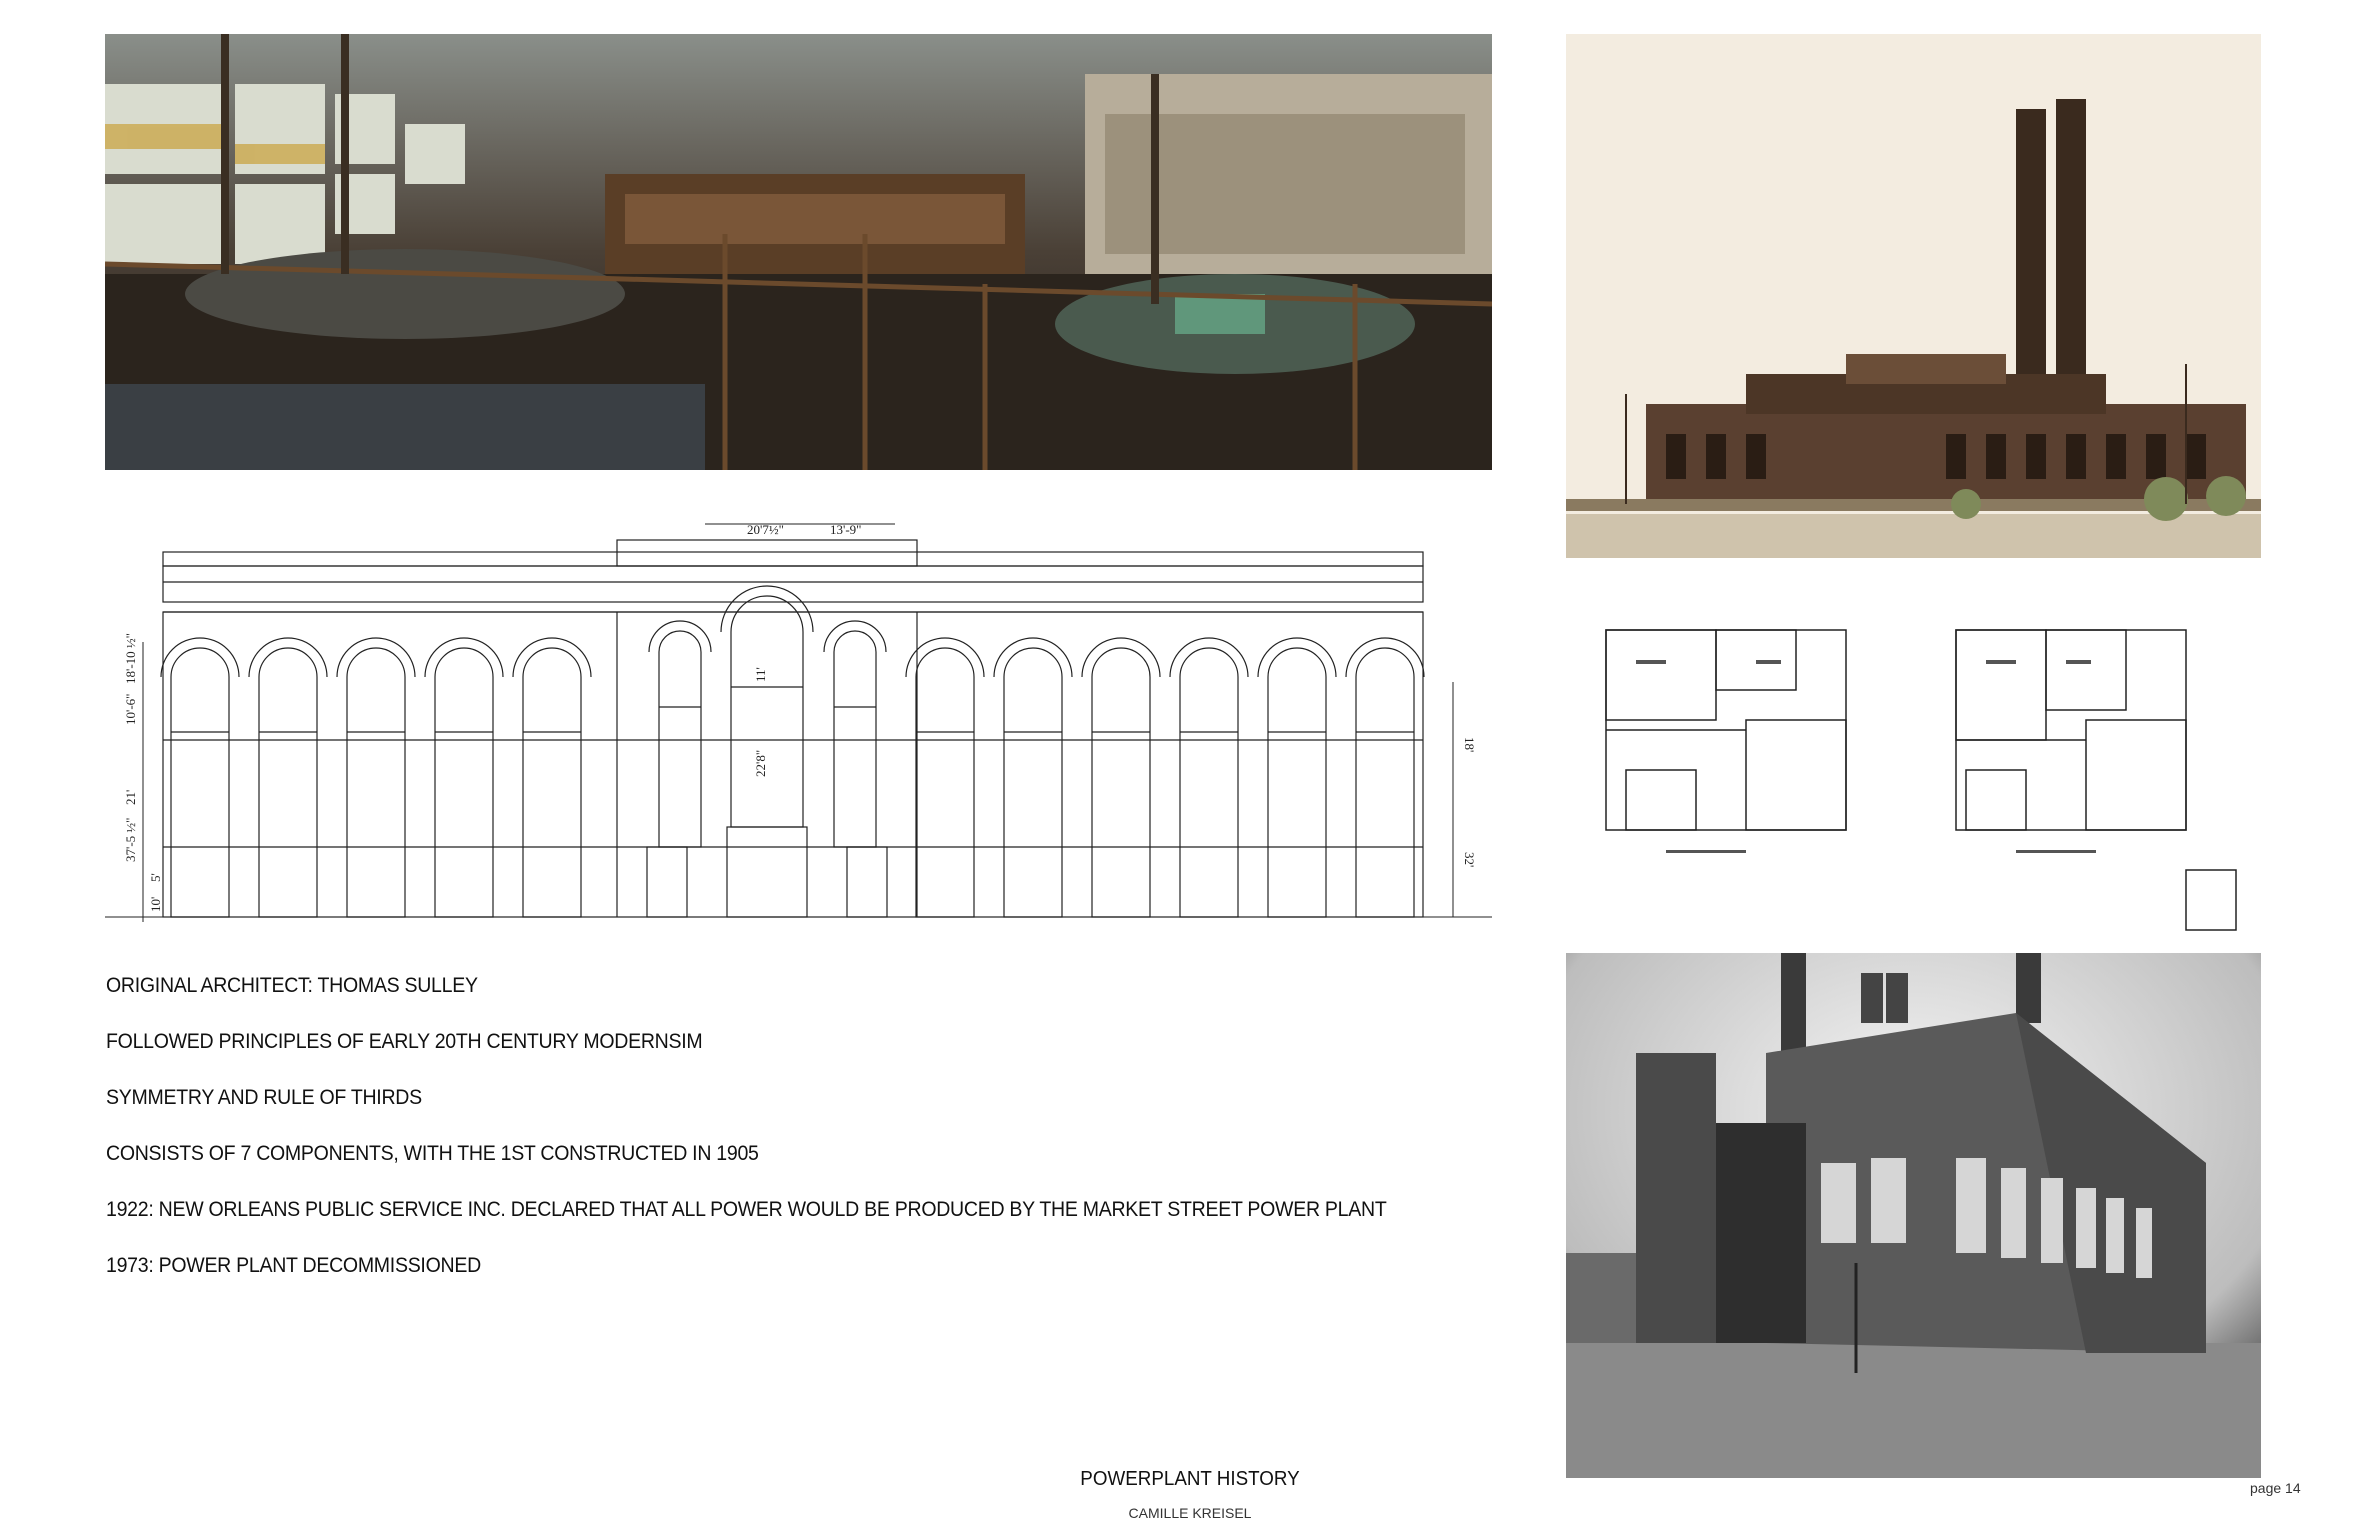 The image size is (2363, 1529). What do you see at coordinates (130, 840) in the screenshot?
I see `dim-left-4: 37'-5 ½"` at bounding box center [130, 840].